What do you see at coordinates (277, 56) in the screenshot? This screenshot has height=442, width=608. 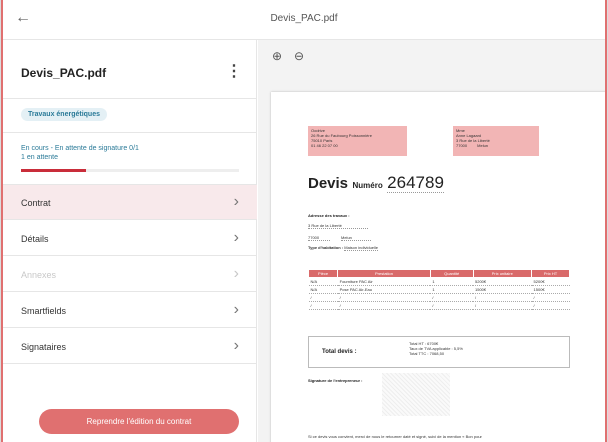 I see `zoom-in-icon: ⊕` at bounding box center [277, 56].